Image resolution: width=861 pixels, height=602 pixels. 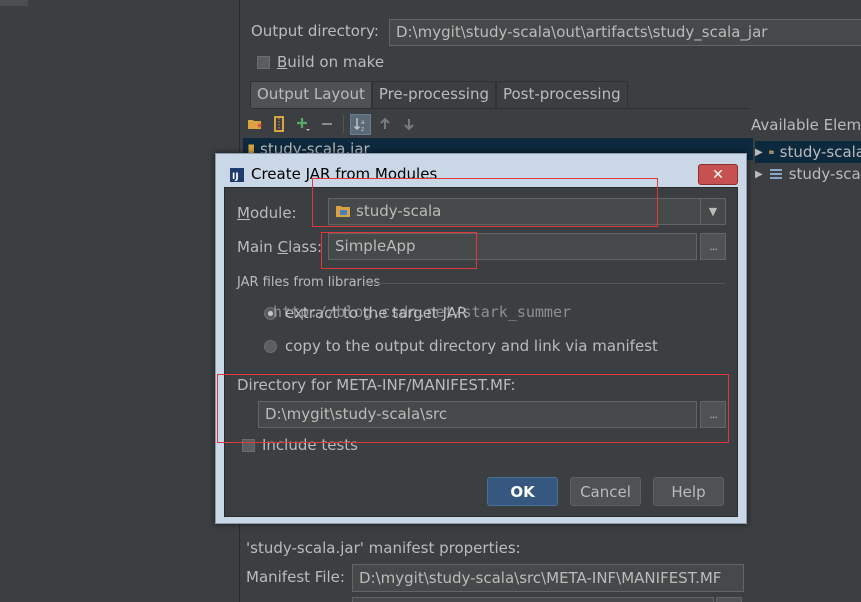 What do you see at coordinates (360, 124) in the screenshot?
I see `sort-icon: az` at bounding box center [360, 124].